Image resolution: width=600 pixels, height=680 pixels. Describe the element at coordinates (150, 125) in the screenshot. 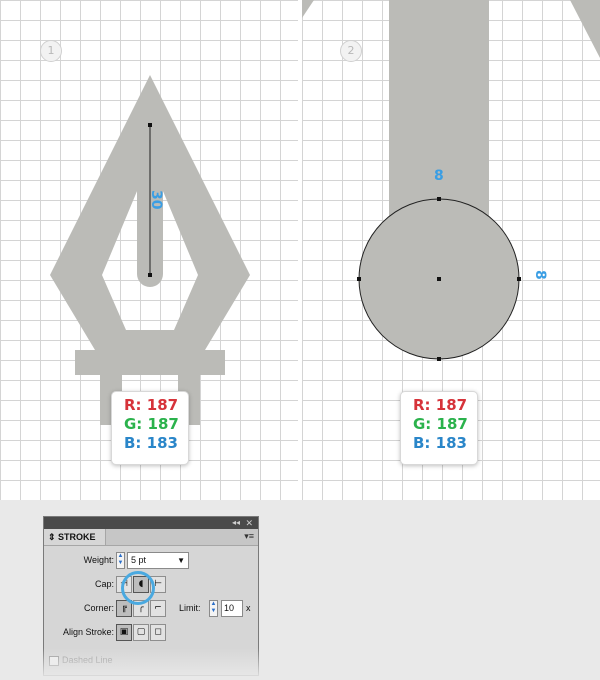

I see `anchor-point-top` at that location.